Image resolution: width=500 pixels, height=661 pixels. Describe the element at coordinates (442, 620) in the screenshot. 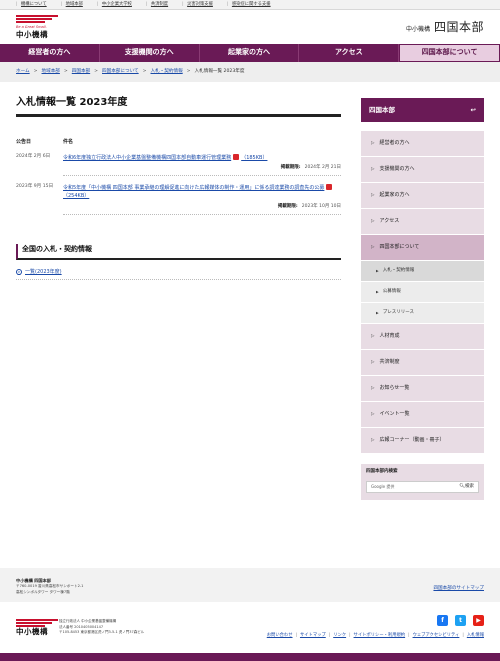

I see `facebook-icon: f` at that location.